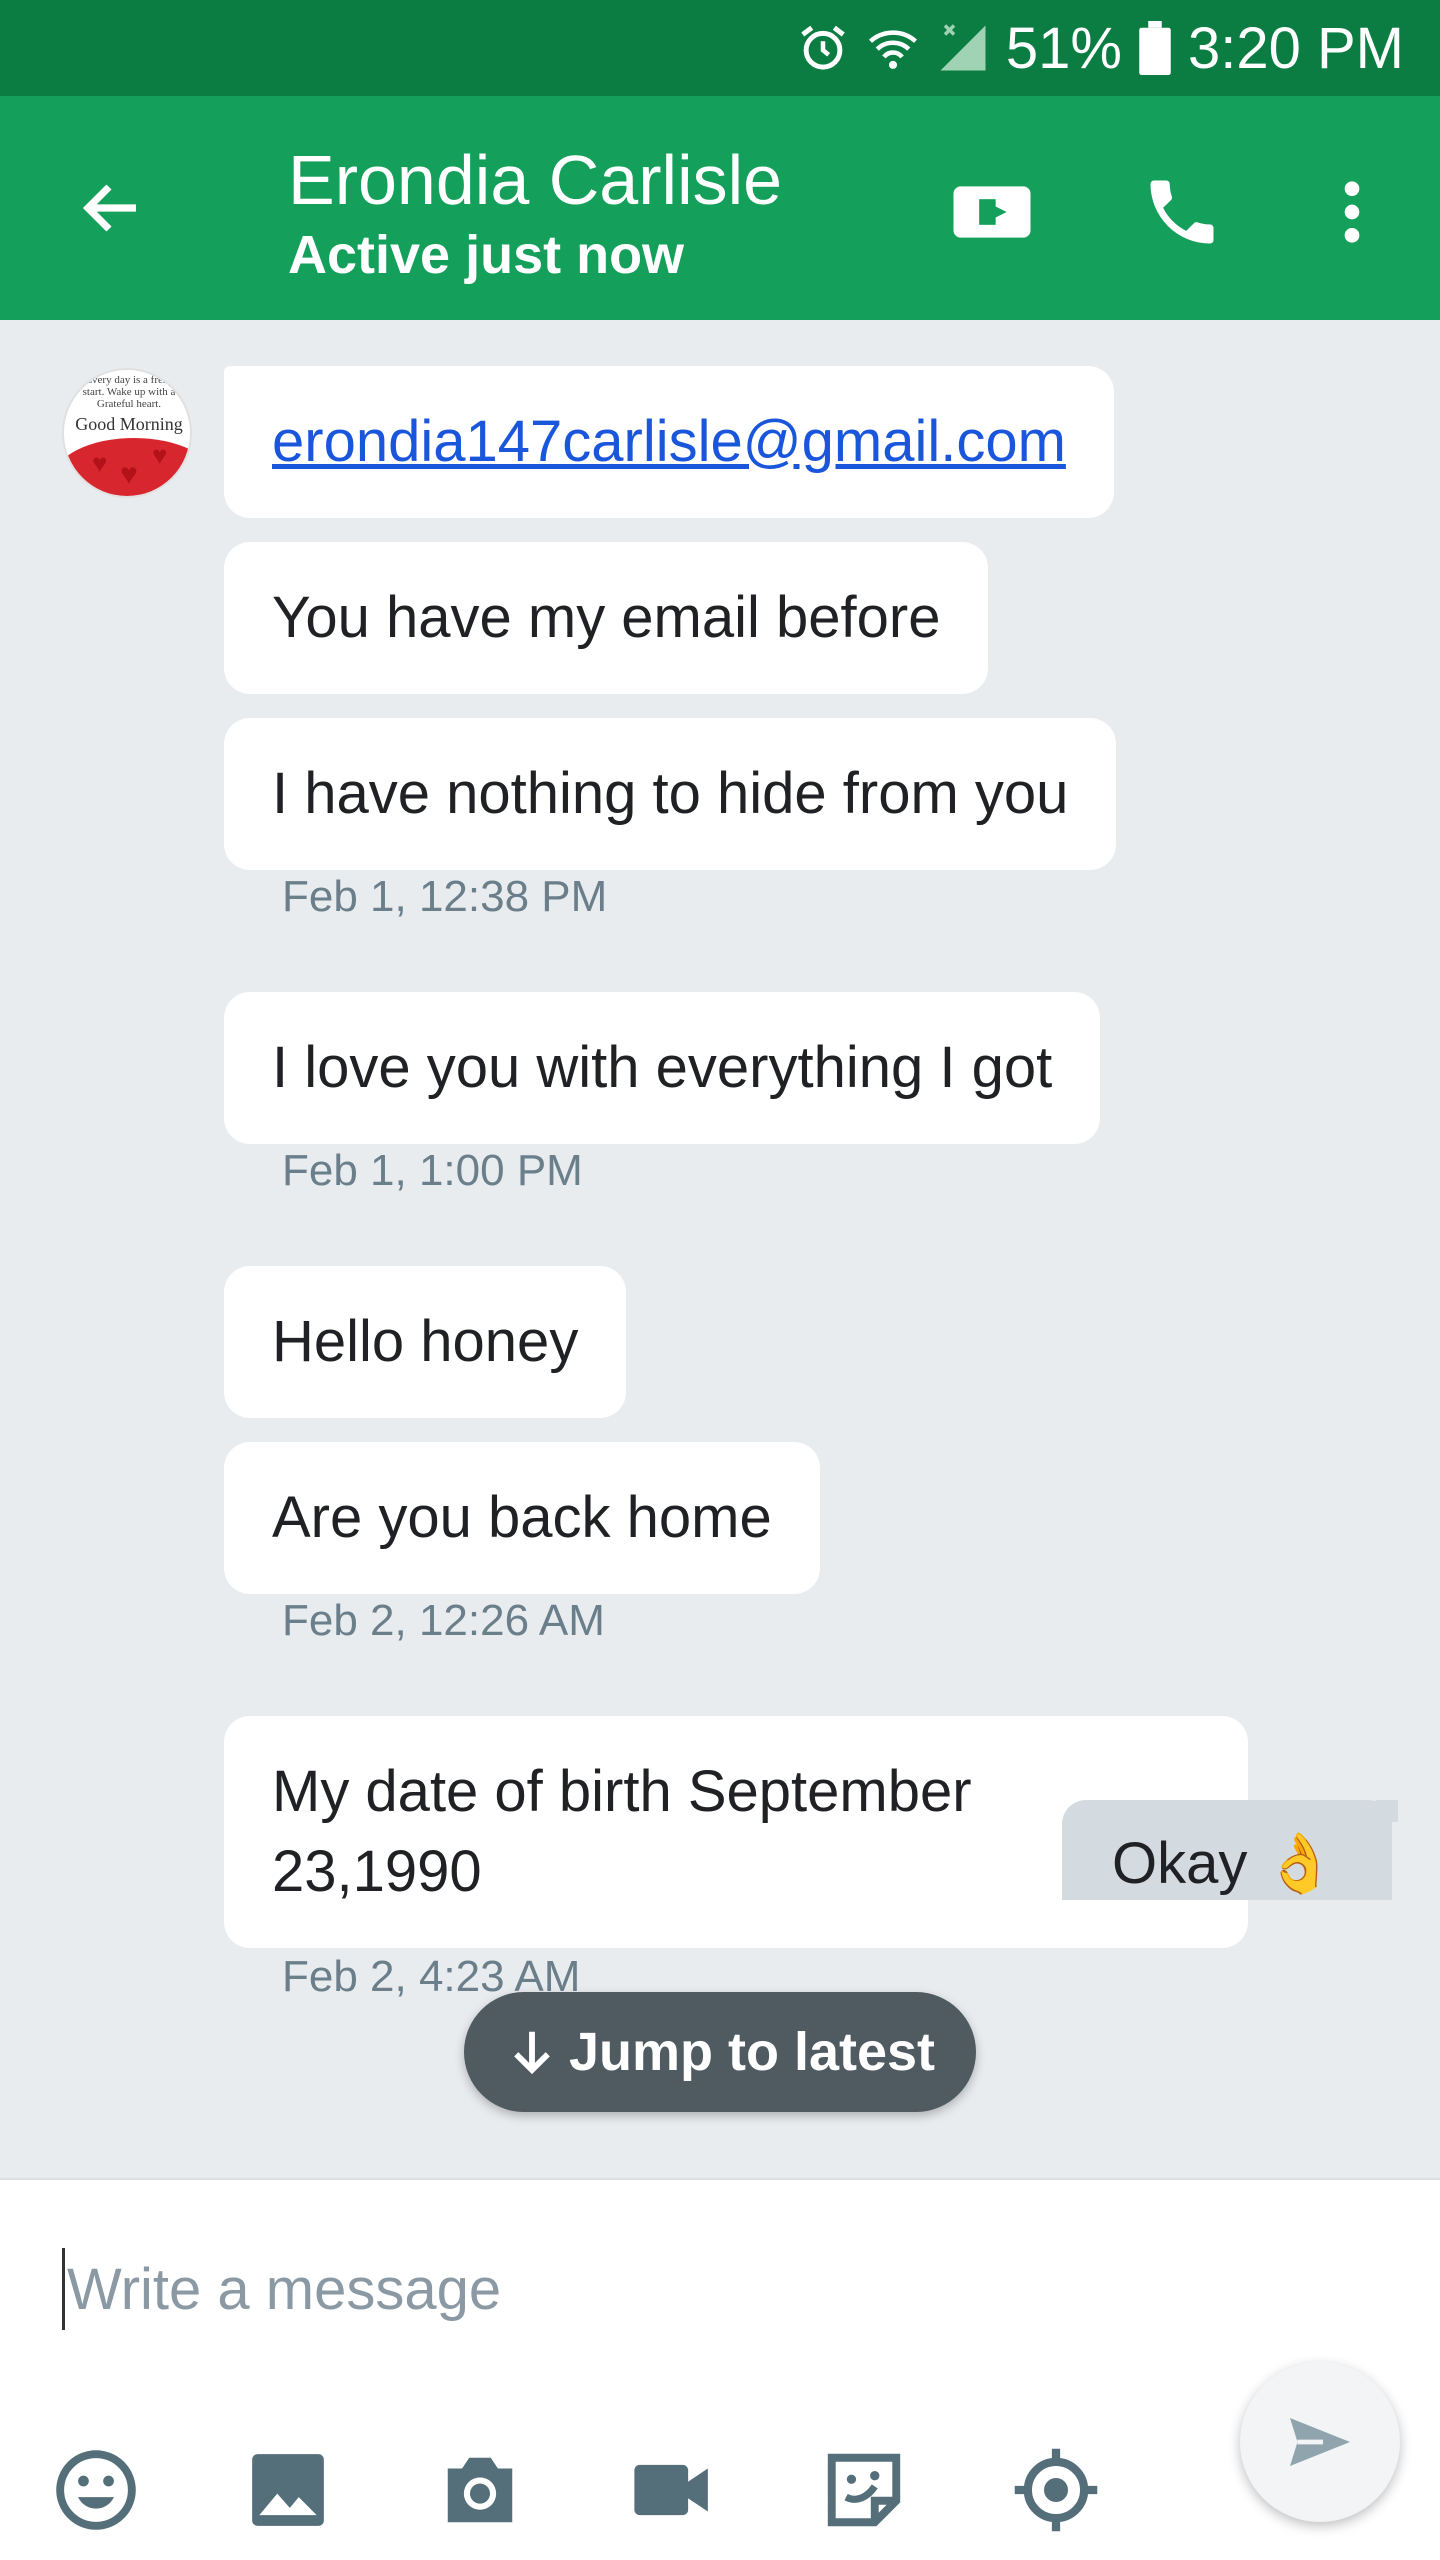  Describe the element at coordinates (864, 2490) in the screenshot. I see `sticker-icon` at that location.